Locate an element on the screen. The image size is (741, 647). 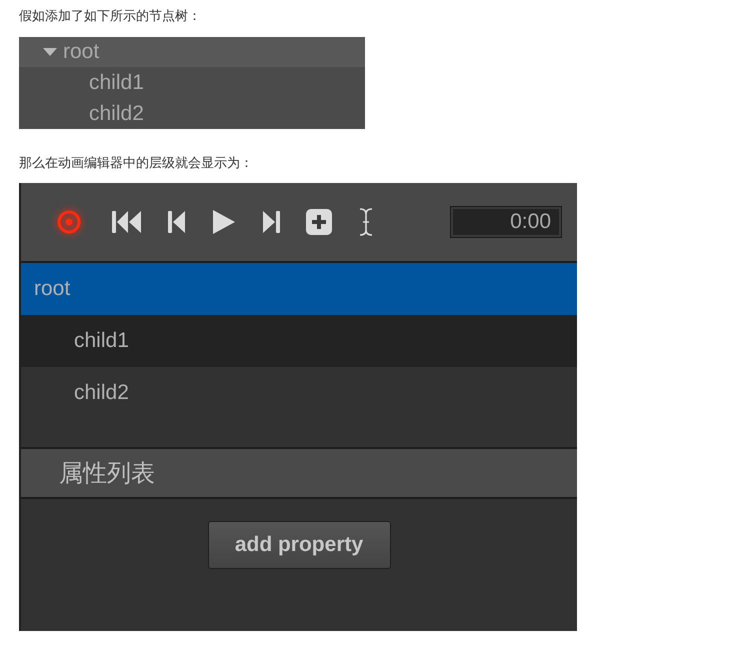
hierarchy-row: child1 is located at coordinates (299, 341).